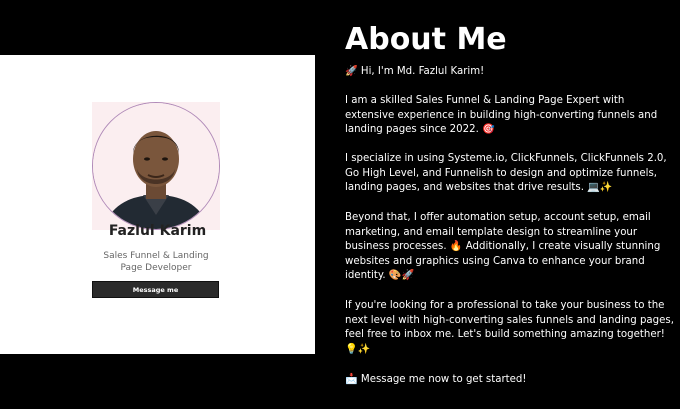  What do you see at coordinates (155, 289) in the screenshot?
I see `message-me-button: Message me` at bounding box center [155, 289].